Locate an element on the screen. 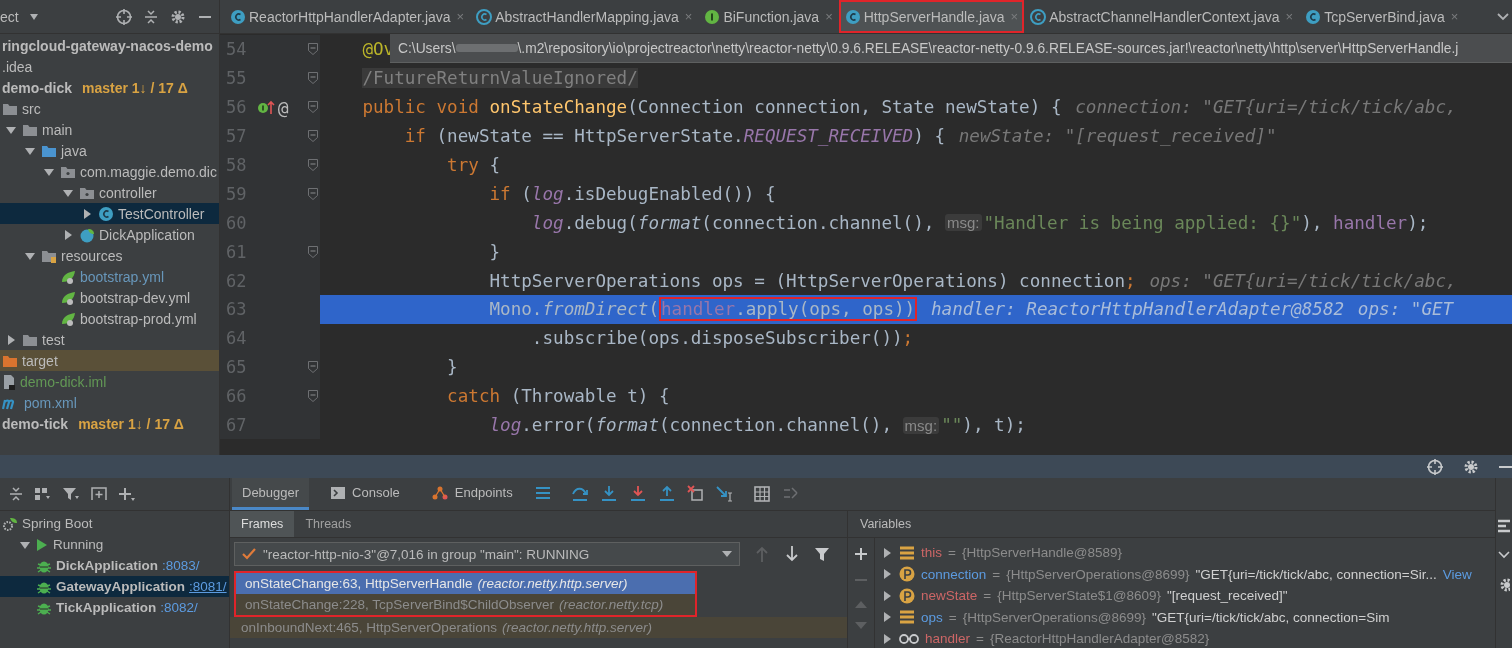 The image size is (1512, 648). tree-item-label: demo-dick is located at coordinates (37, 87).